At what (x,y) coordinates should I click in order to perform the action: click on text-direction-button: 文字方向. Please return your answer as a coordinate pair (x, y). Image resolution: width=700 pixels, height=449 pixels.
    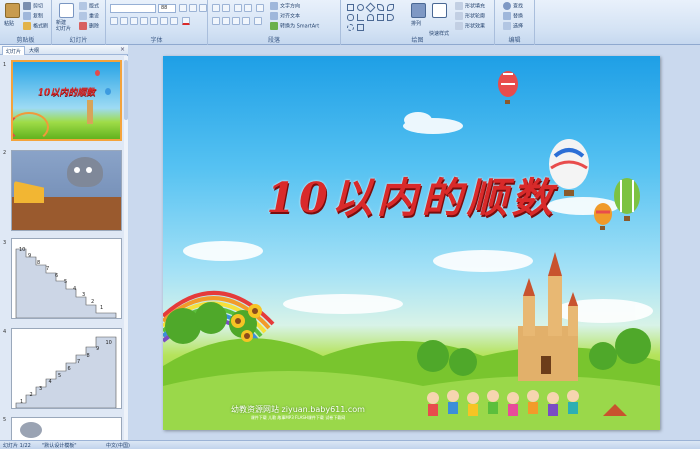
    Looking at the image, I should click on (285, 6).